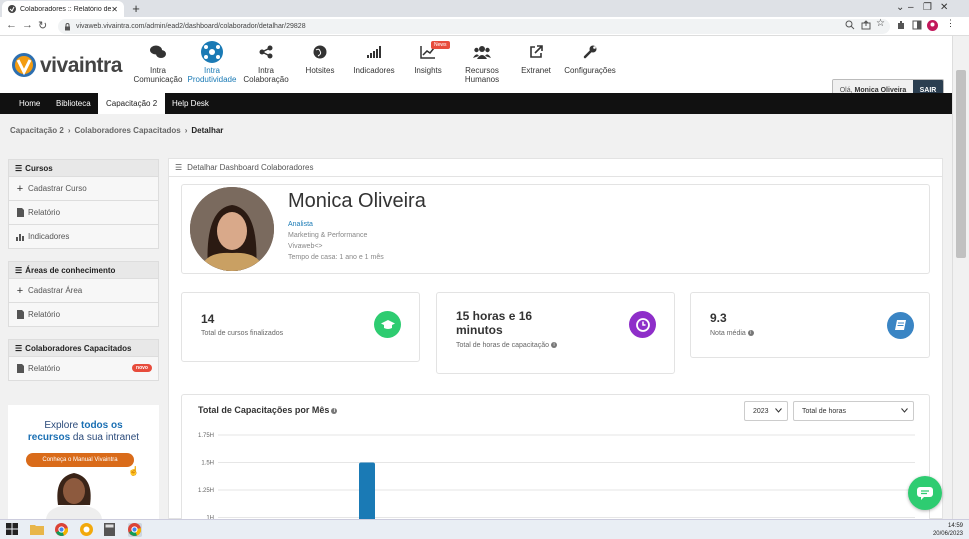 This screenshot has width=969, height=539. Describe the element at coordinates (266, 52) in the screenshot. I see `share-icon` at that location.